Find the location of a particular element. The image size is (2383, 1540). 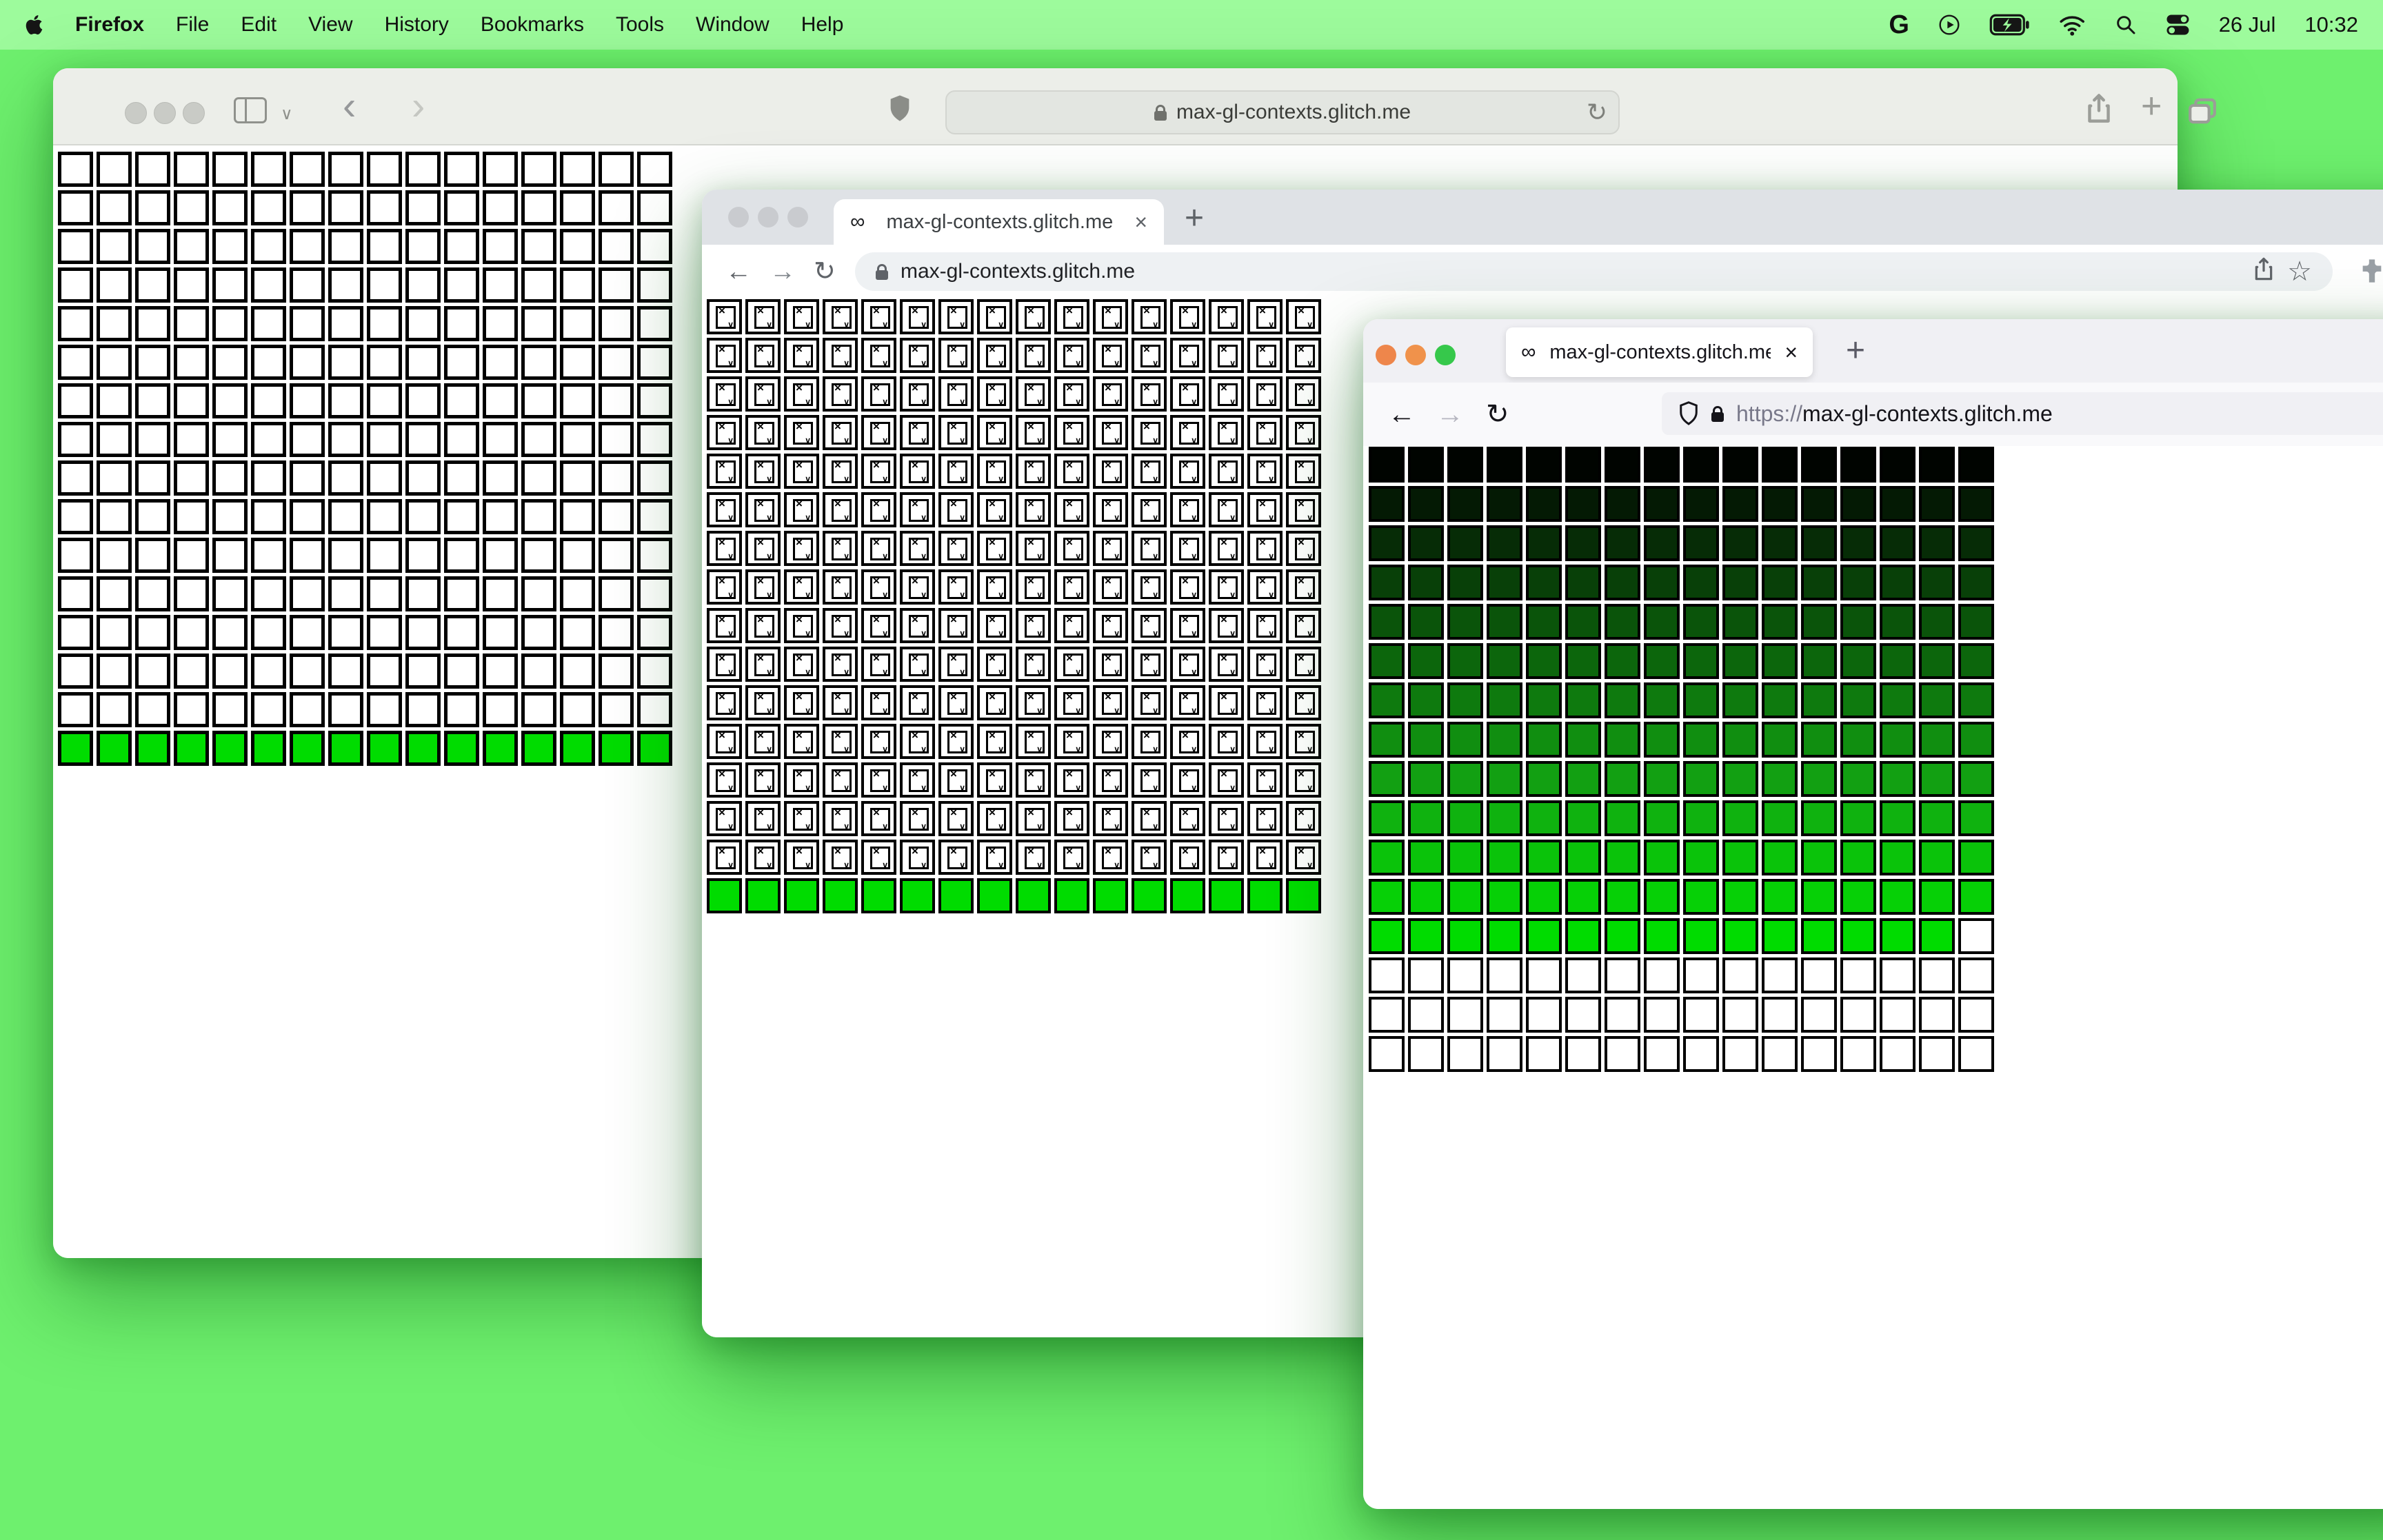

google-g-icon: G is located at coordinates (1899, 25).